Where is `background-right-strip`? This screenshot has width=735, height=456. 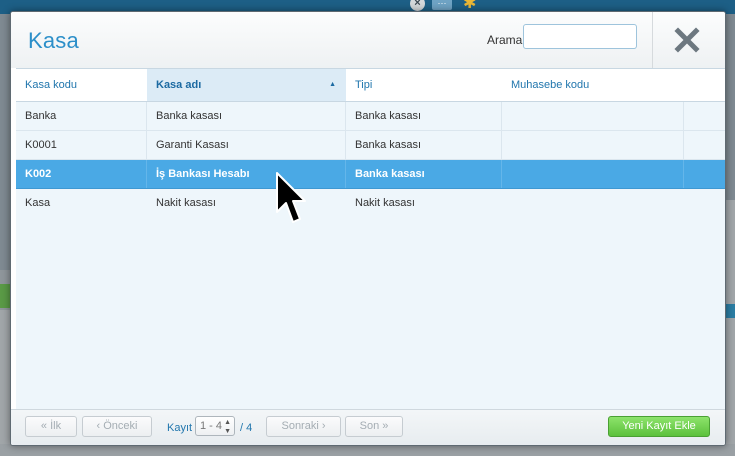
background-right-strip is located at coordinates (730, 328).